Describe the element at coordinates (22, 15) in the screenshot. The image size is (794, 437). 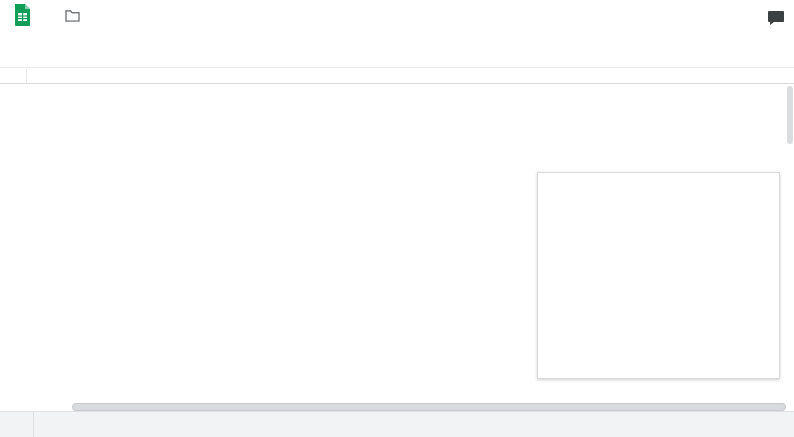
I see `sheets-logo-icon` at that location.